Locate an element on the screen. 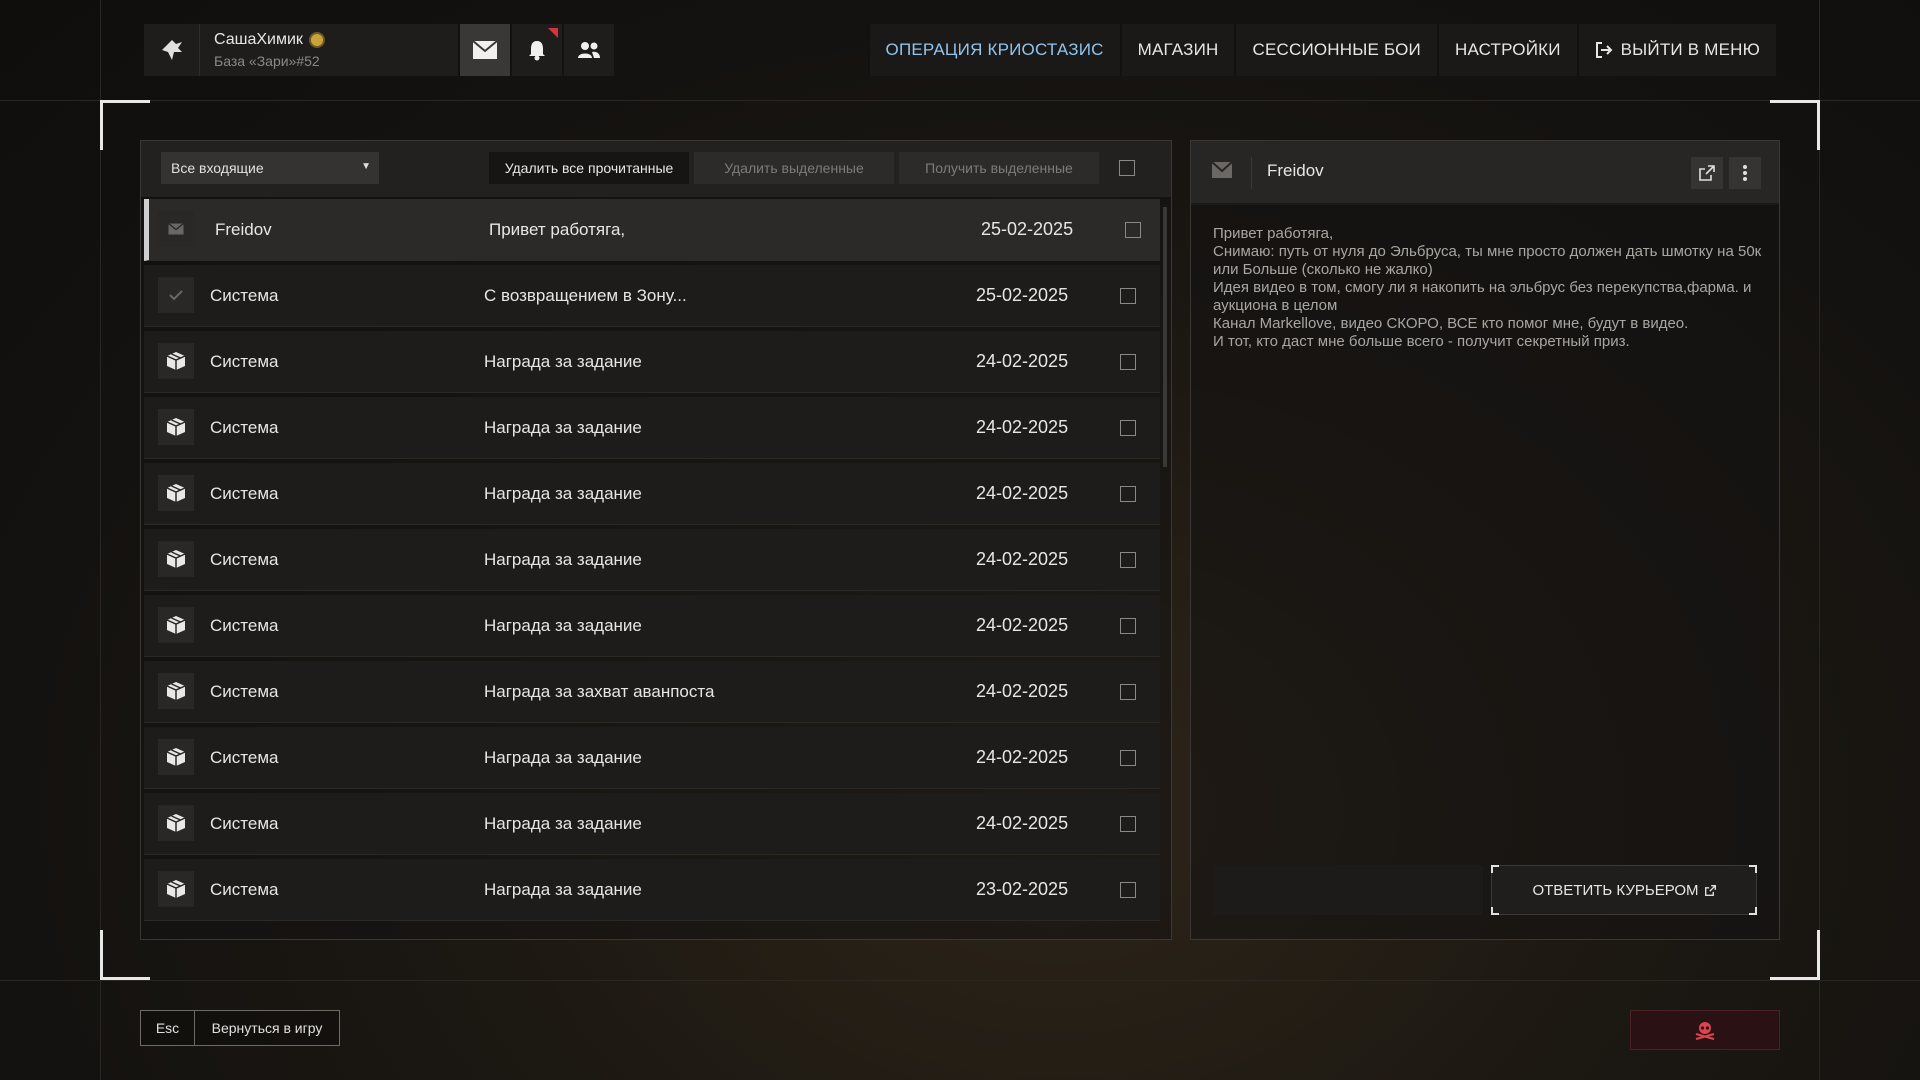 This screenshot has width=1920, height=1080. reply-courier-button: ОТВЕТИТЬ КУРЬЕРОМ is located at coordinates (1624, 890).